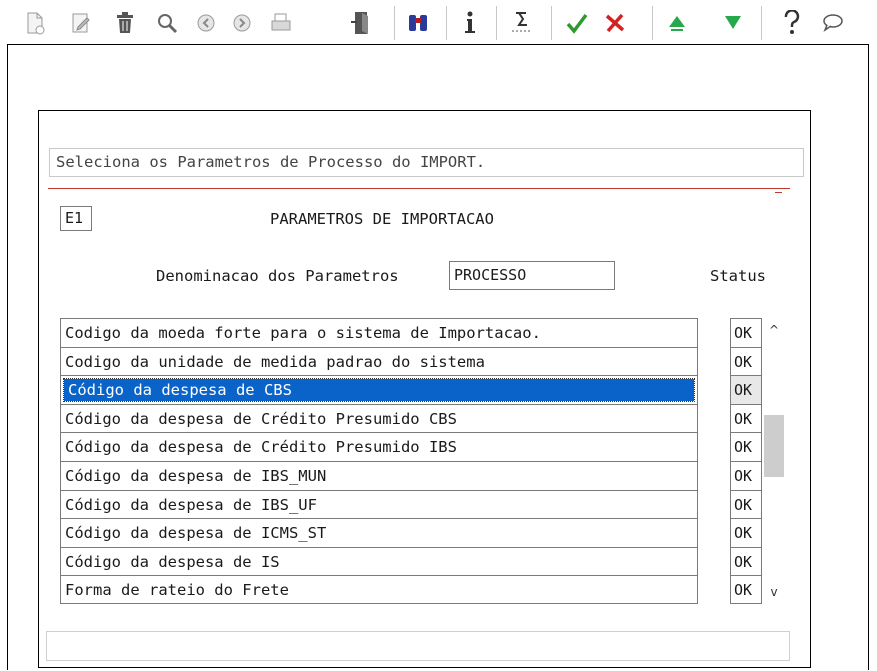 Image resolution: width=877 pixels, height=671 pixels. Describe the element at coordinates (379, 562) in the screenshot. I see `list-item: Código da despesa de IS` at that location.